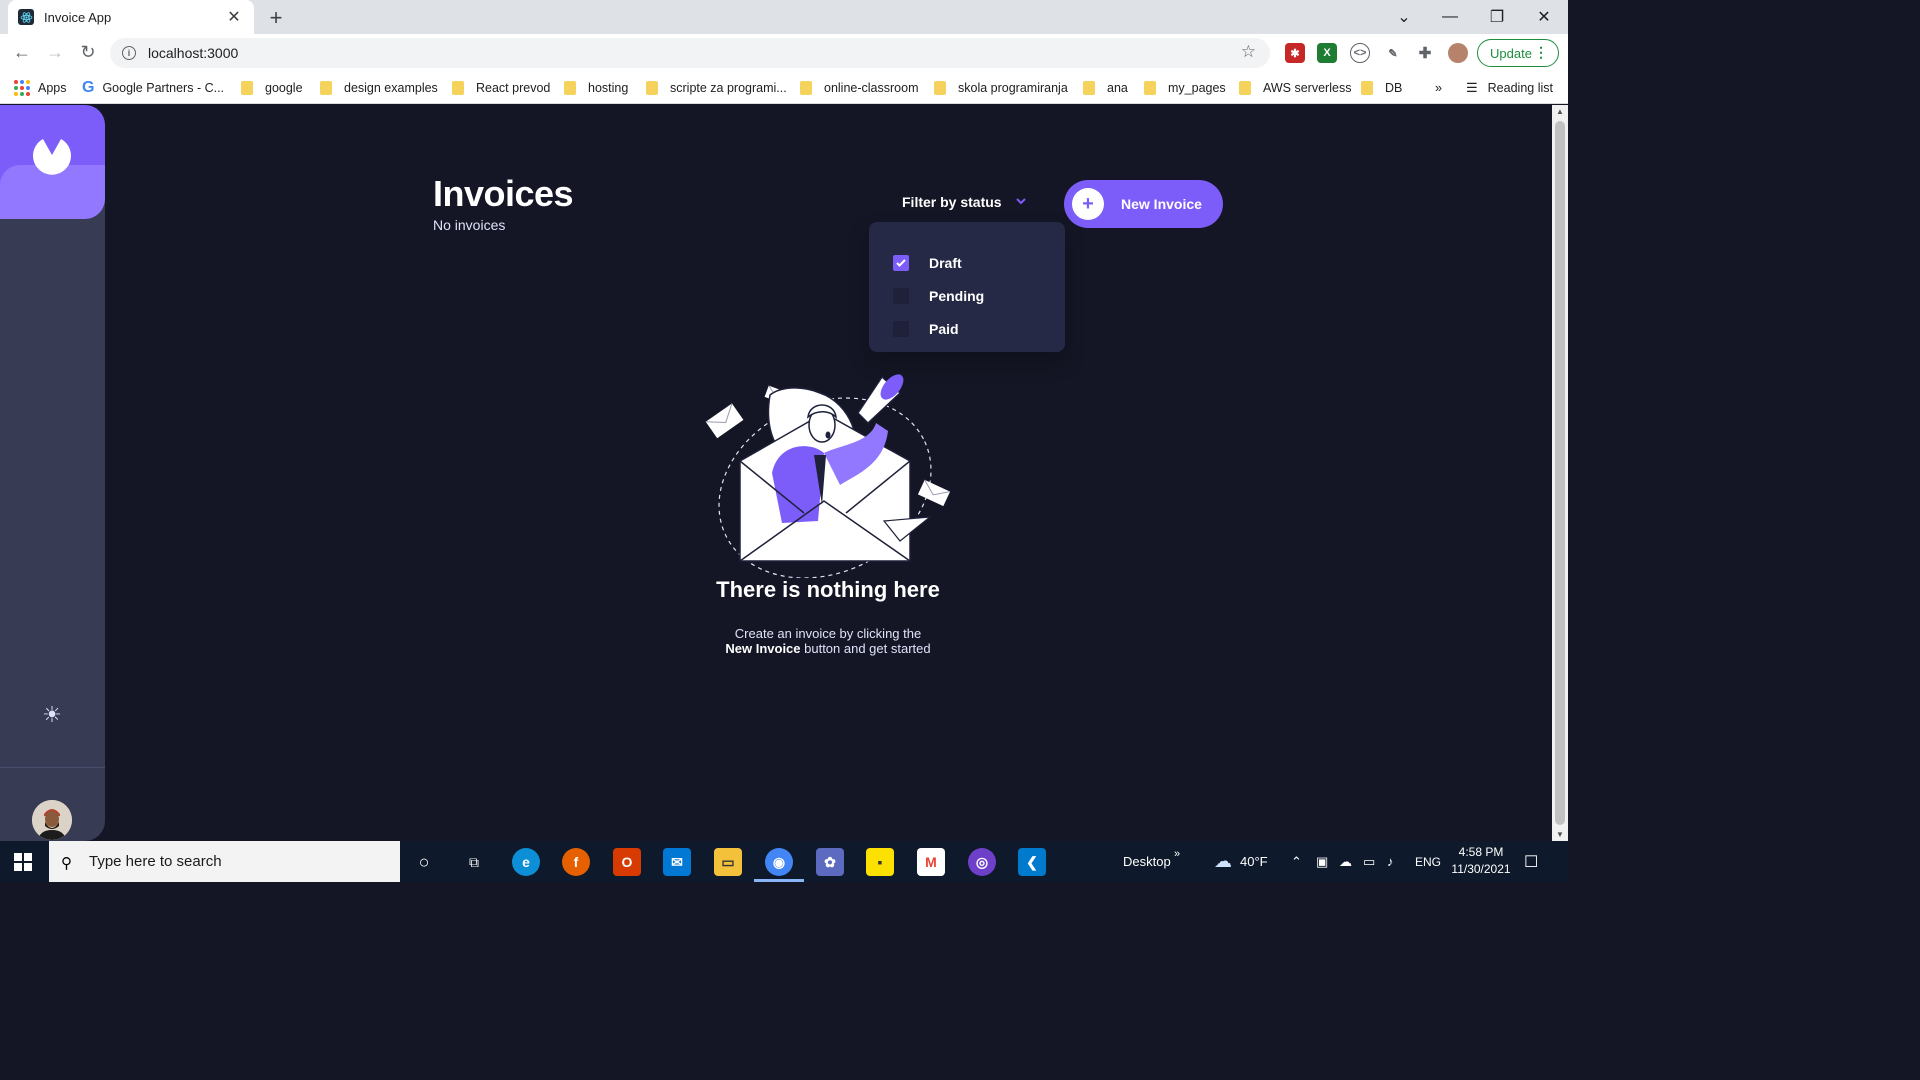 The image size is (1920, 1080). What do you see at coordinates (1404, 17) in the screenshot?
I see `tab-search-icon: ⌄` at bounding box center [1404, 17].